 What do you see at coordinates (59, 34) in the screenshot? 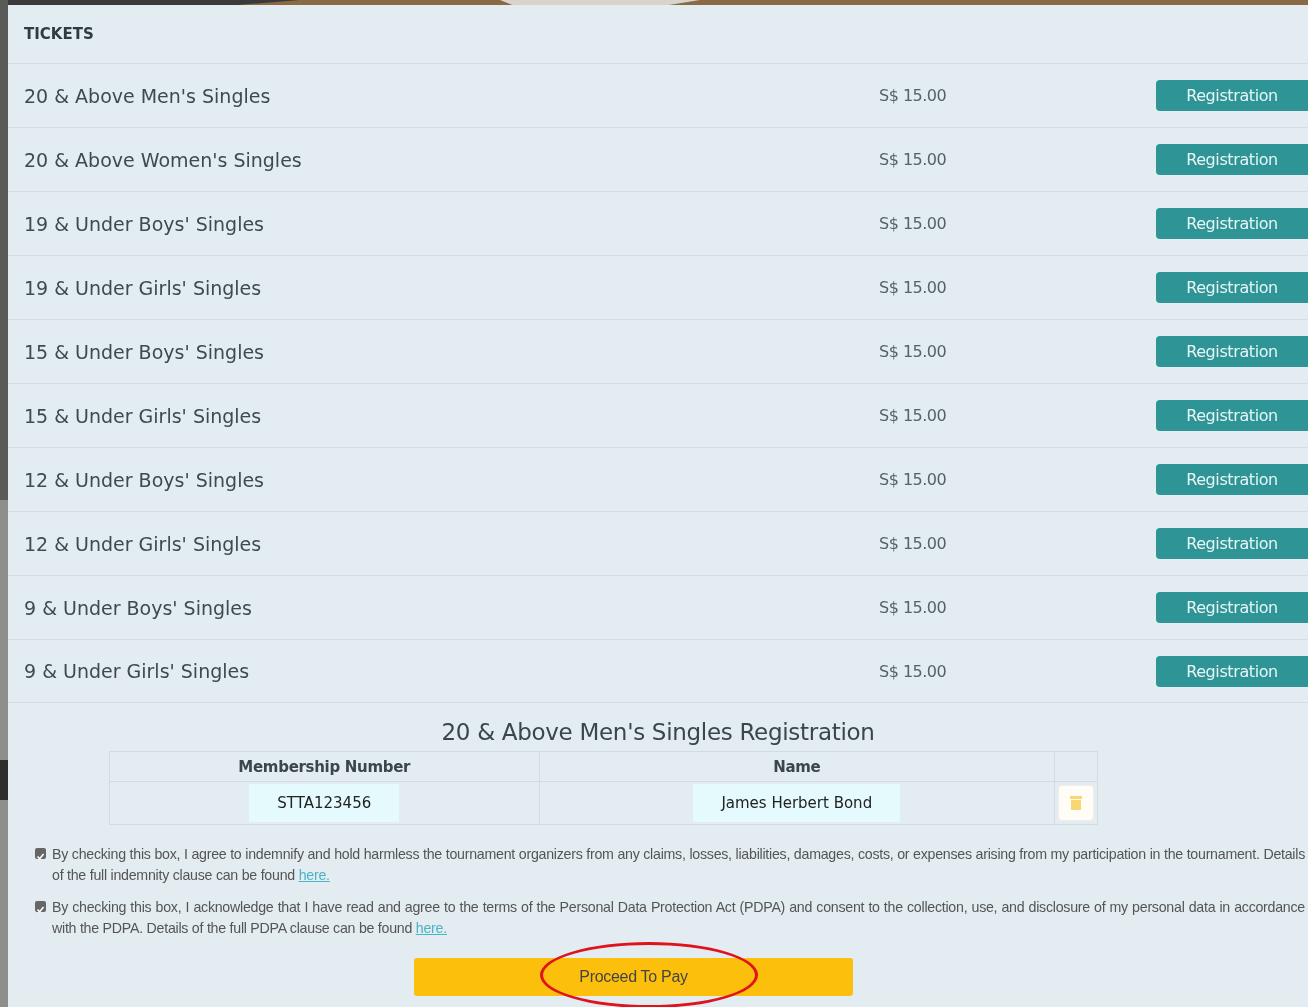
I see `section-title: TICKETS` at bounding box center [59, 34].